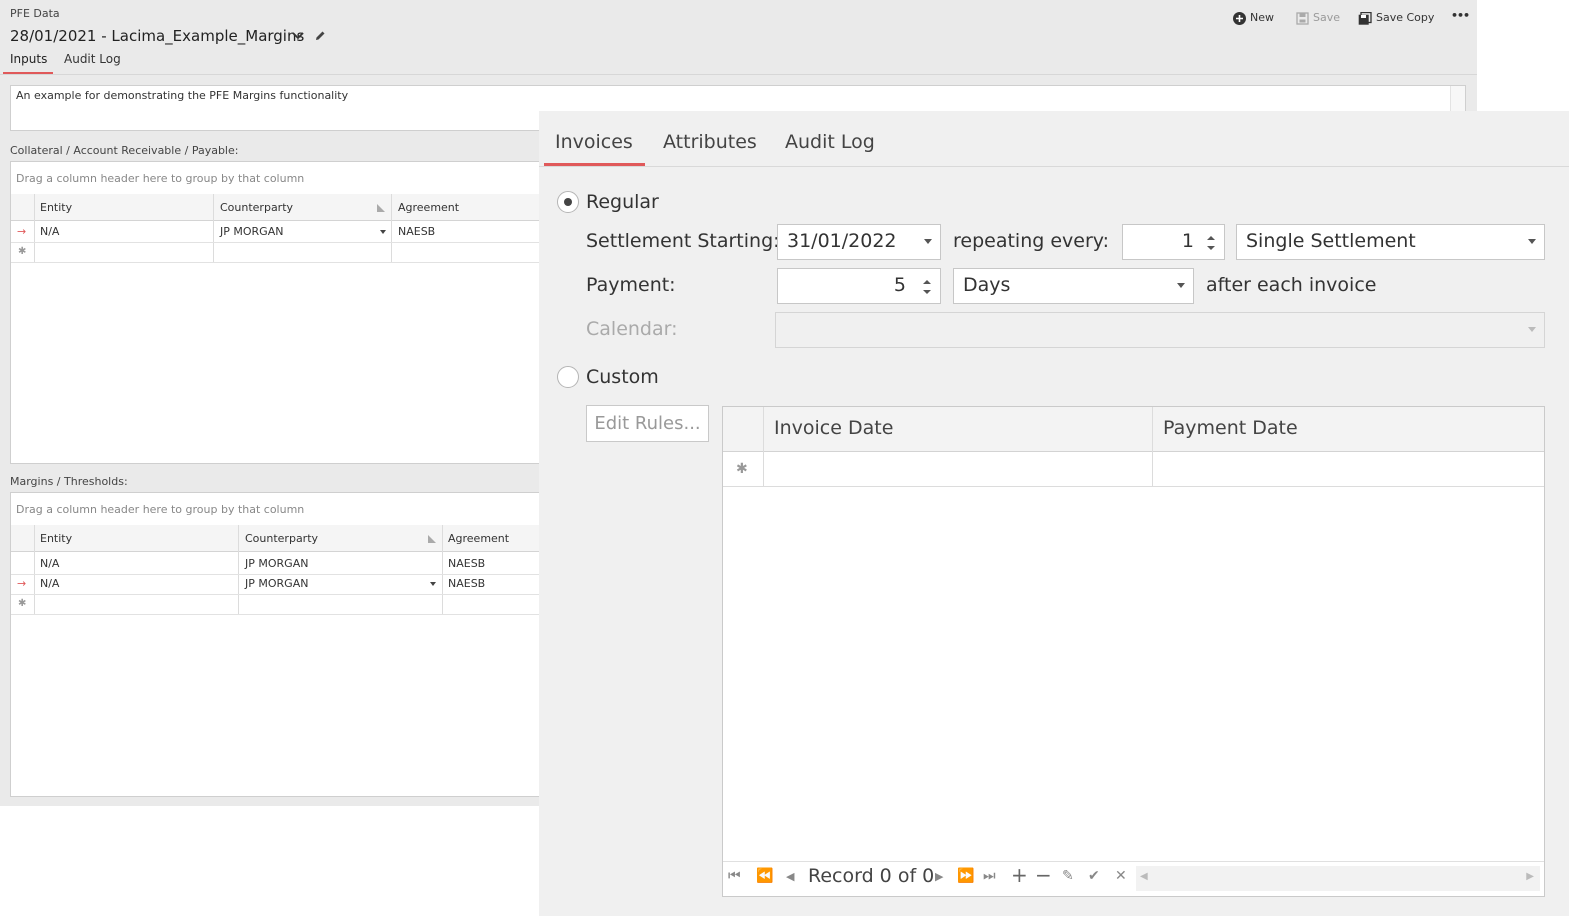 Image resolution: width=1569 pixels, height=916 pixels. Describe the element at coordinates (35, 13) in the screenshot. I see `app-title: PFE Data` at that location.